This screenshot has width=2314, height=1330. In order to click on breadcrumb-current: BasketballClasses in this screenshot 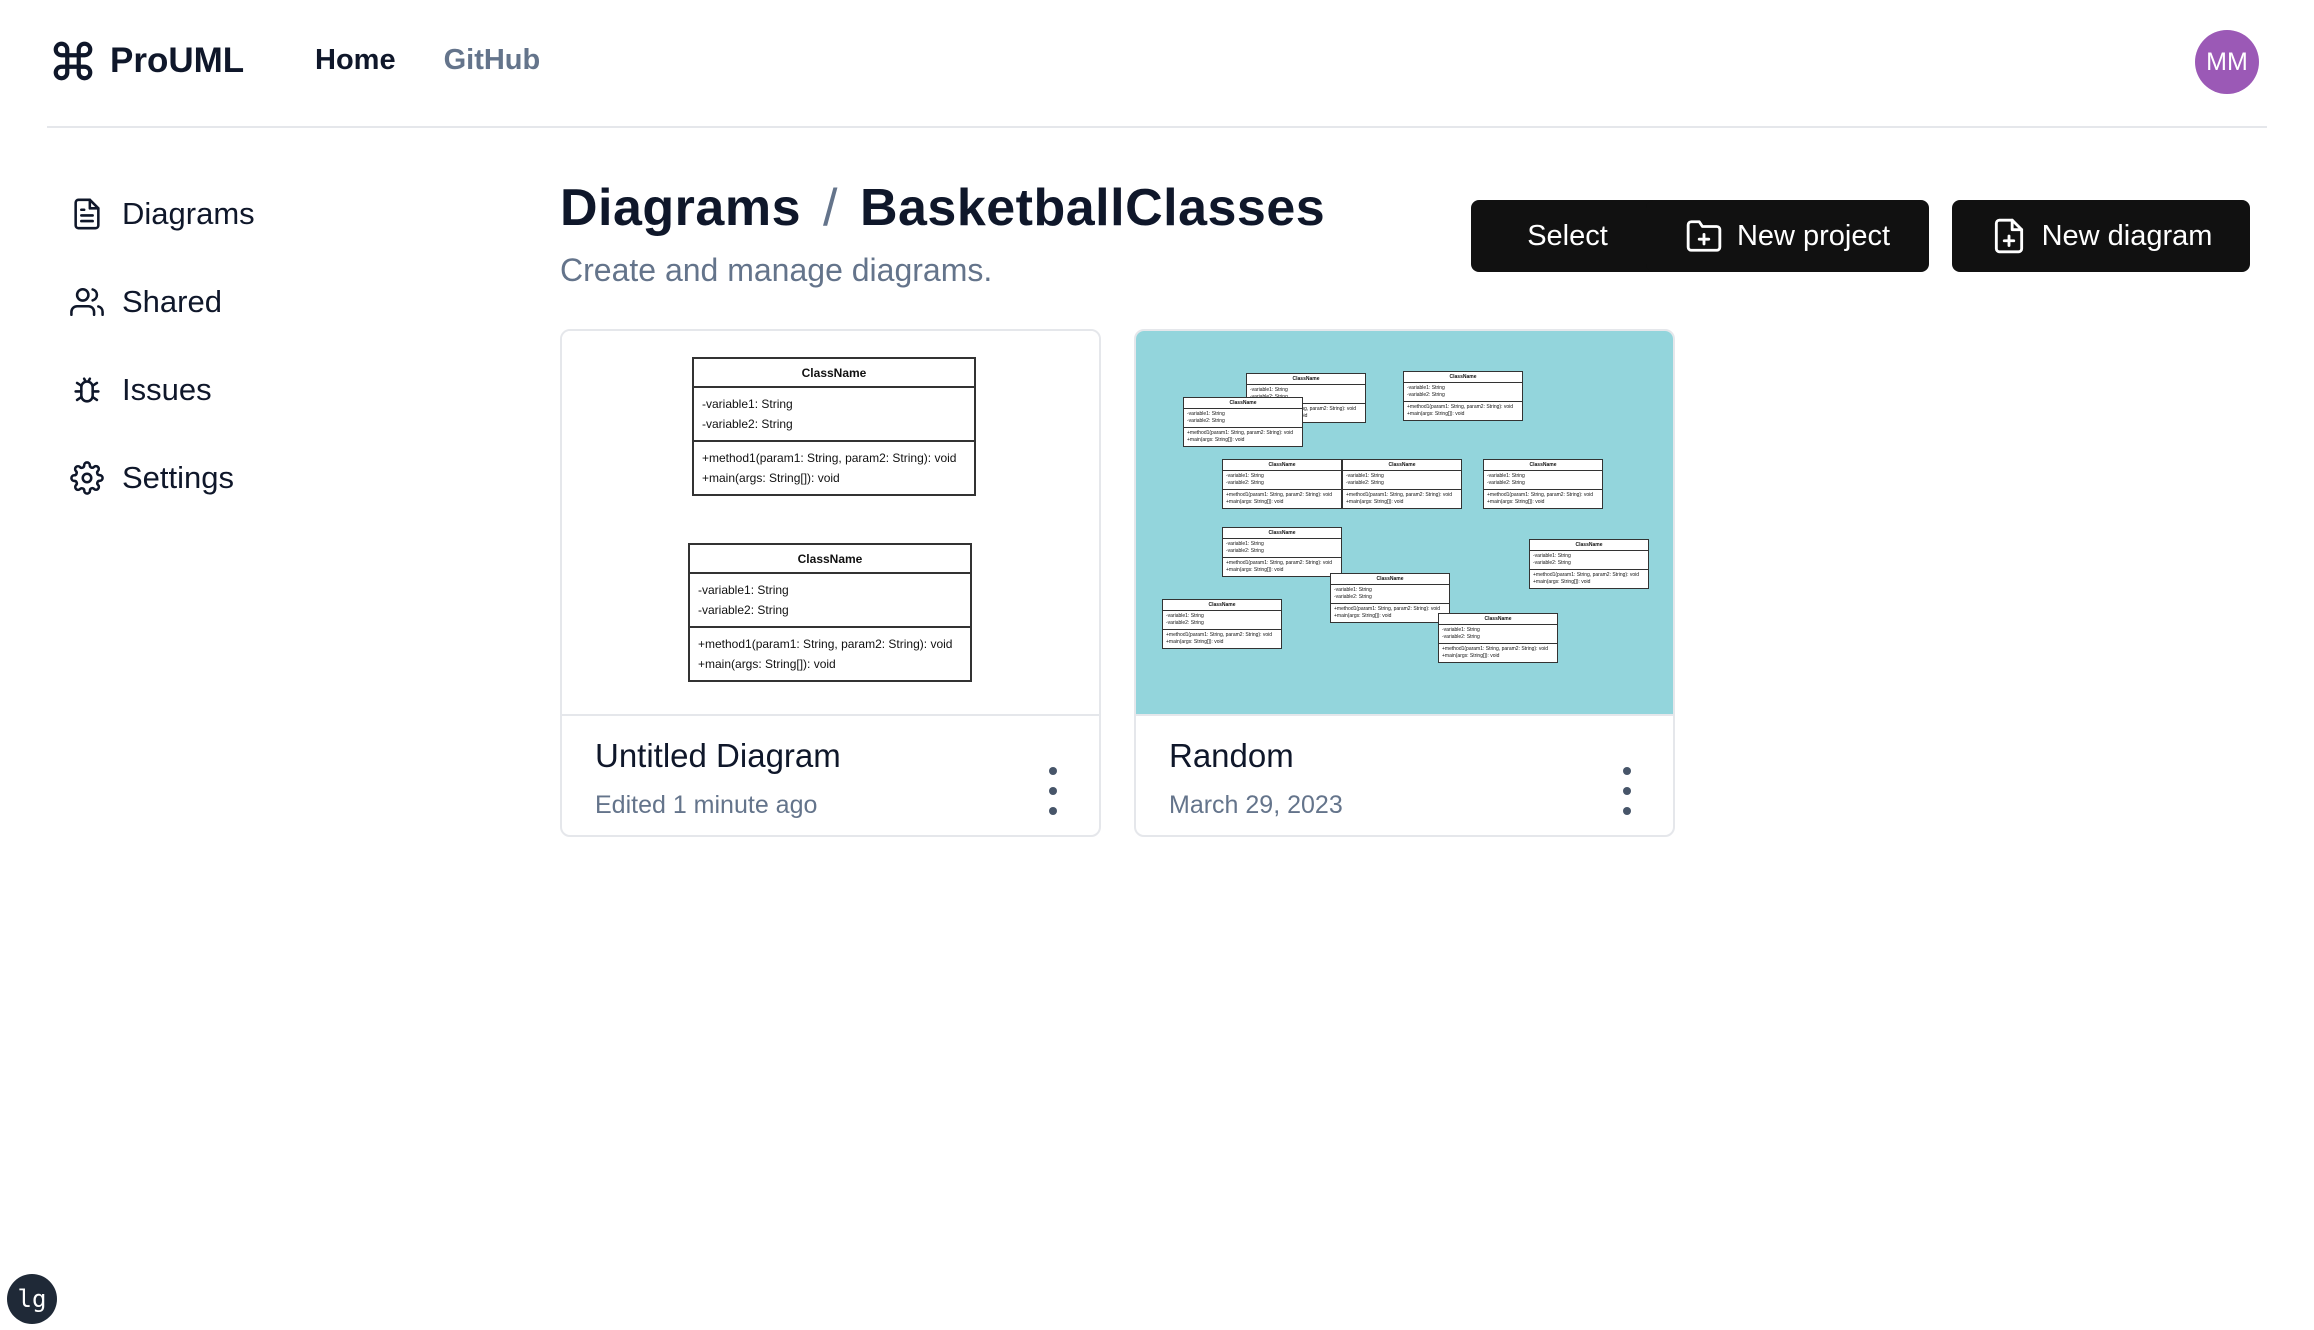, I will do `click(1092, 208)`.